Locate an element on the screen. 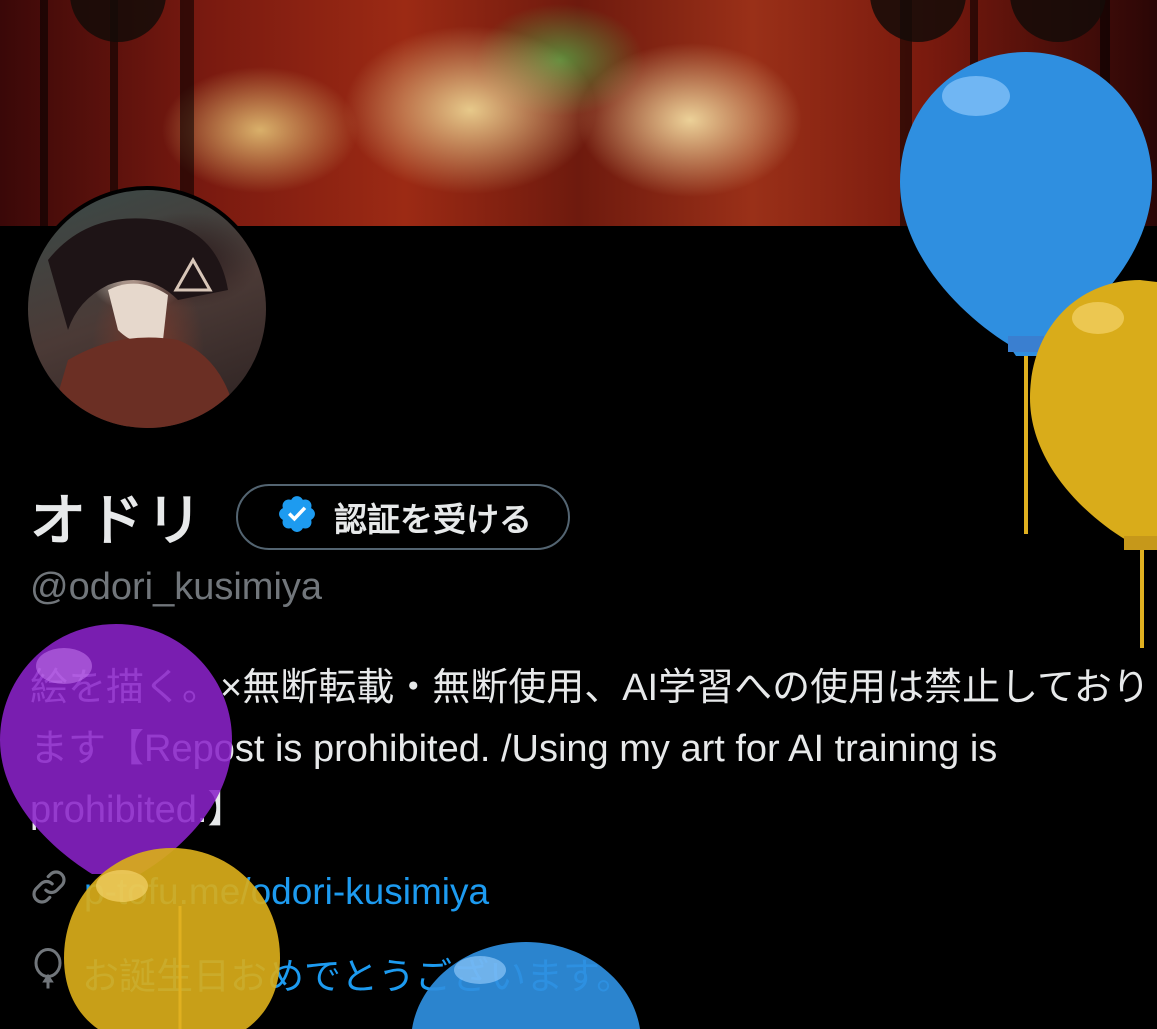 The image size is (1157, 1029). yellow-balloon-right is located at coordinates (1093, 464).